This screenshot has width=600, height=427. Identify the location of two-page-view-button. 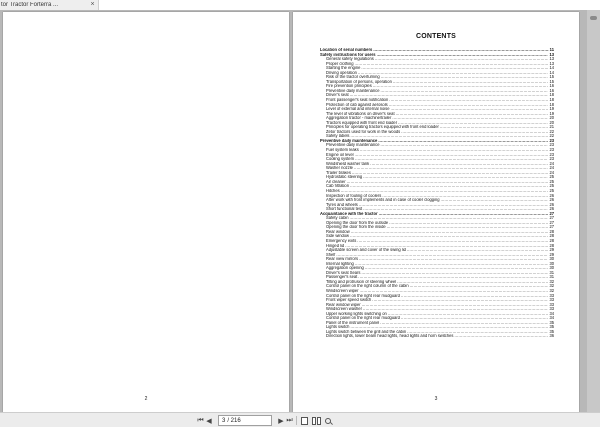
(316, 420).